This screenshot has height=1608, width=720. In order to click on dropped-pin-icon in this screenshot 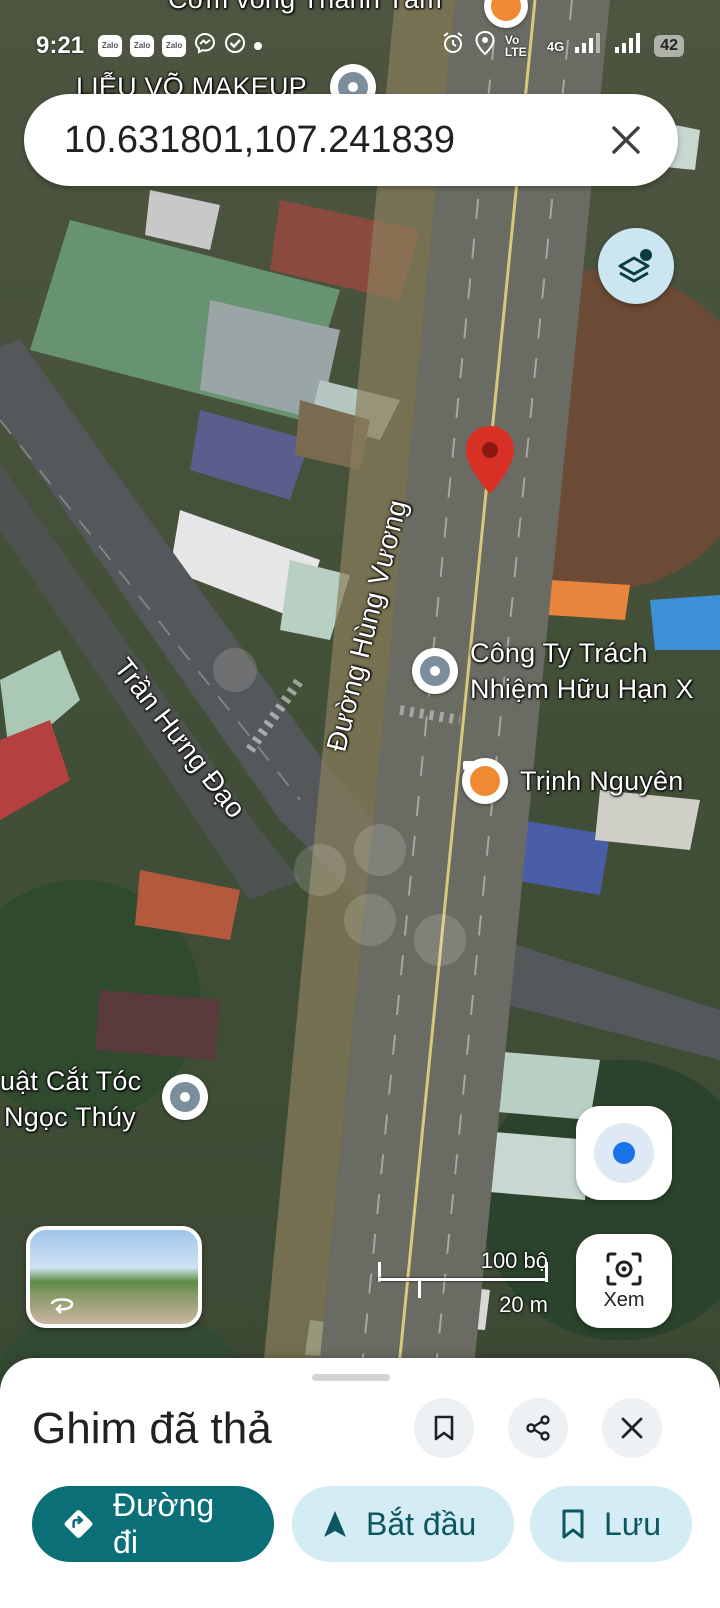, I will do `click(490, 460)`.